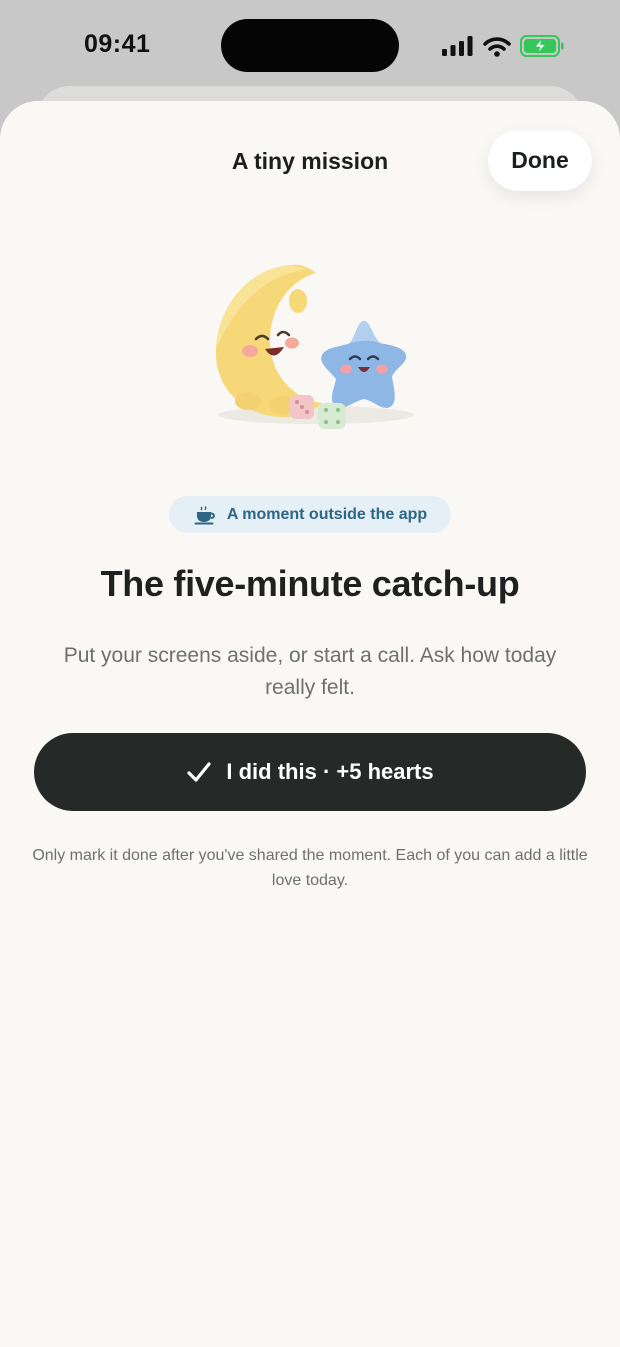  I want to click on checkmark-icon, so click(199, 772).